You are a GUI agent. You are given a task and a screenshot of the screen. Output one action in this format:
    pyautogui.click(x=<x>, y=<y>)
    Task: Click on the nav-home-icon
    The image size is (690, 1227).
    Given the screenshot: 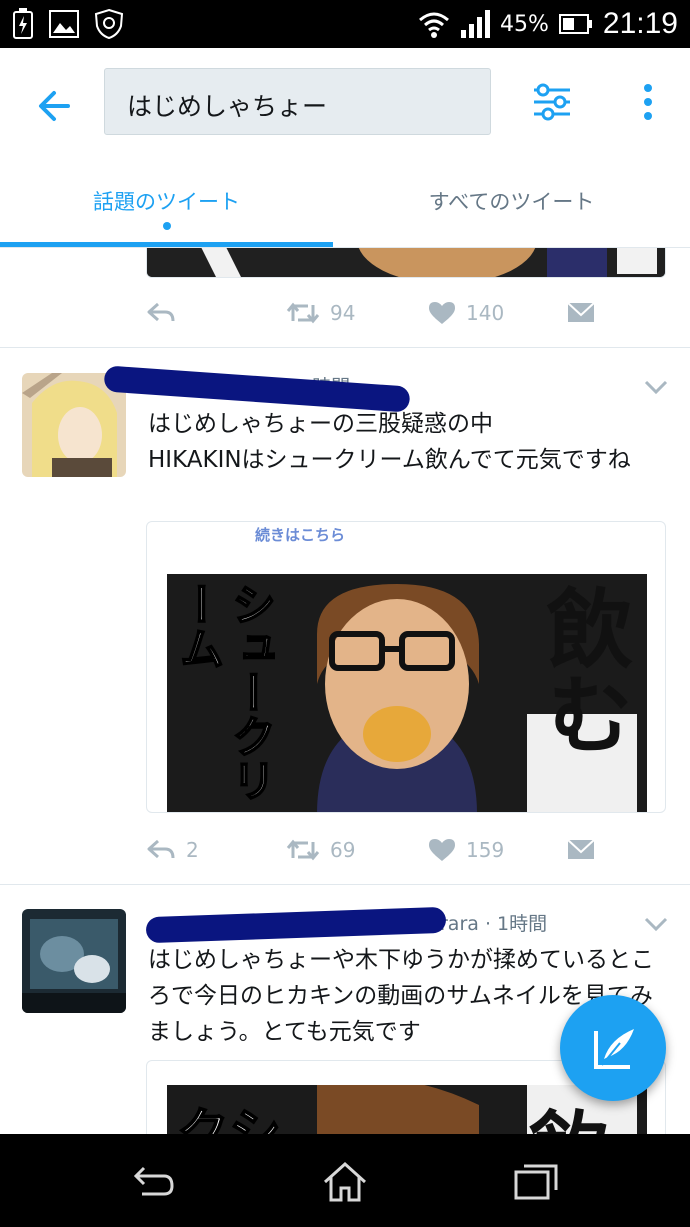 What is the action you would take?
    pyautogui.click(x=345, y=1181)
    